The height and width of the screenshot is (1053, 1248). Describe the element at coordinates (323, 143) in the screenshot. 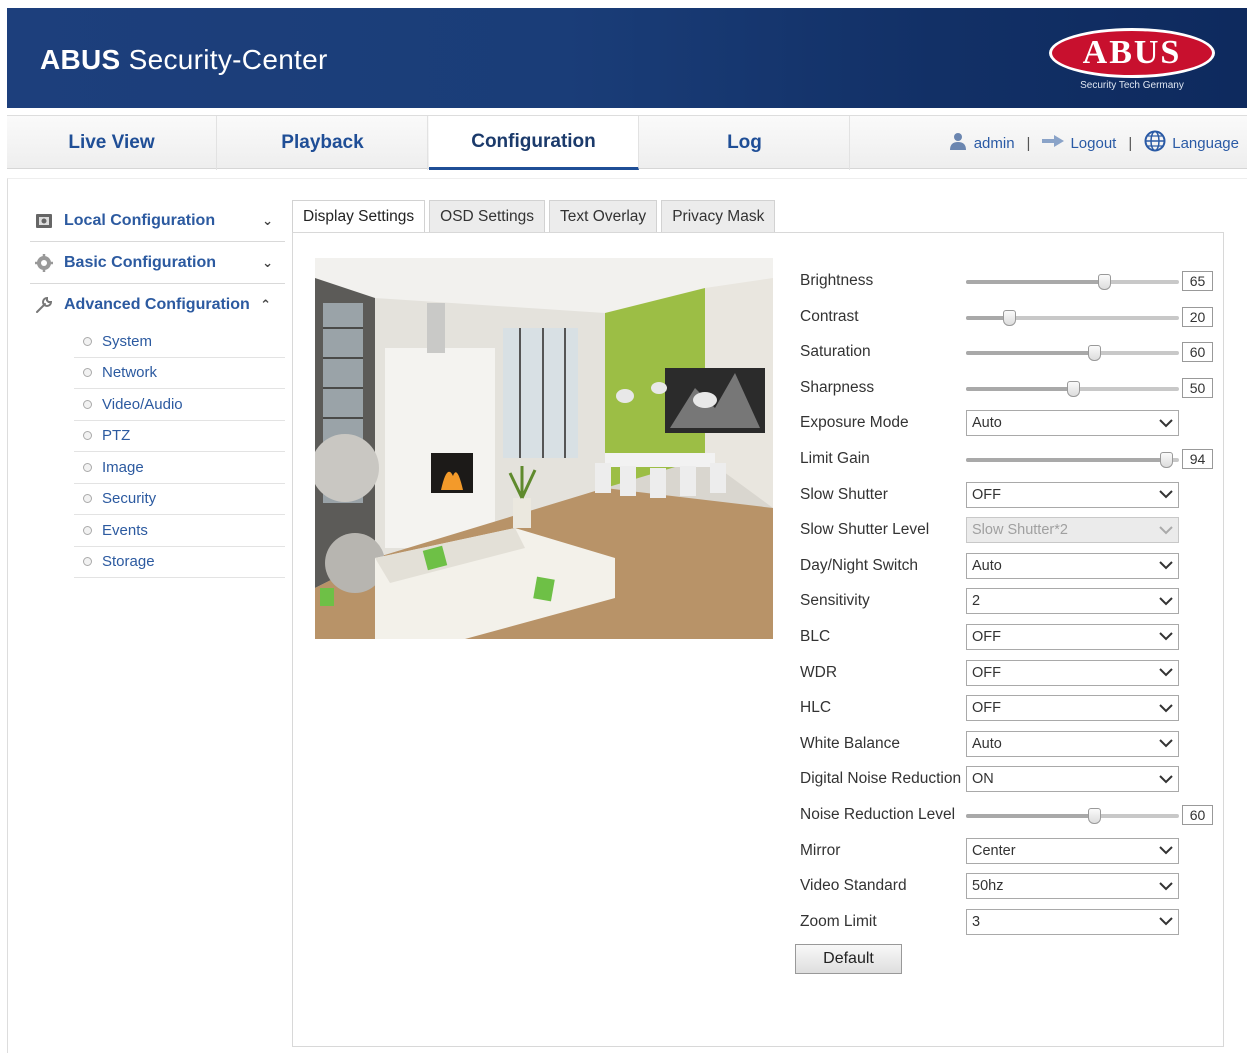

I see `tab-playback: Playback` at that location.